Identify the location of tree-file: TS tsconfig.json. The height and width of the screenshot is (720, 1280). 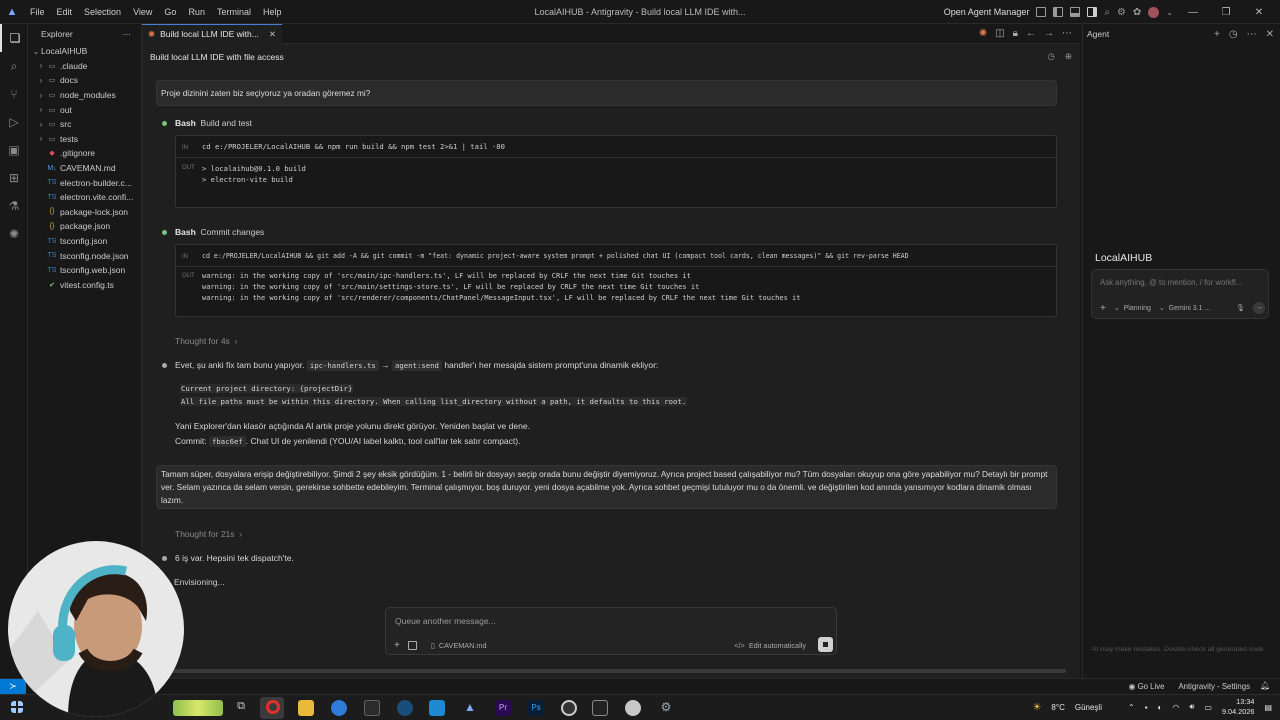
(84, 241).